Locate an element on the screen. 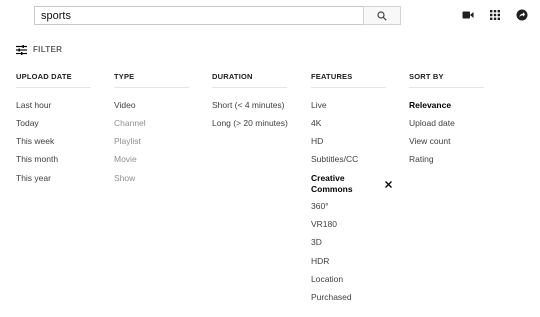 This screenshot has width=540, height=317. filter-label: FILTER is located at coordinates (48, 49).